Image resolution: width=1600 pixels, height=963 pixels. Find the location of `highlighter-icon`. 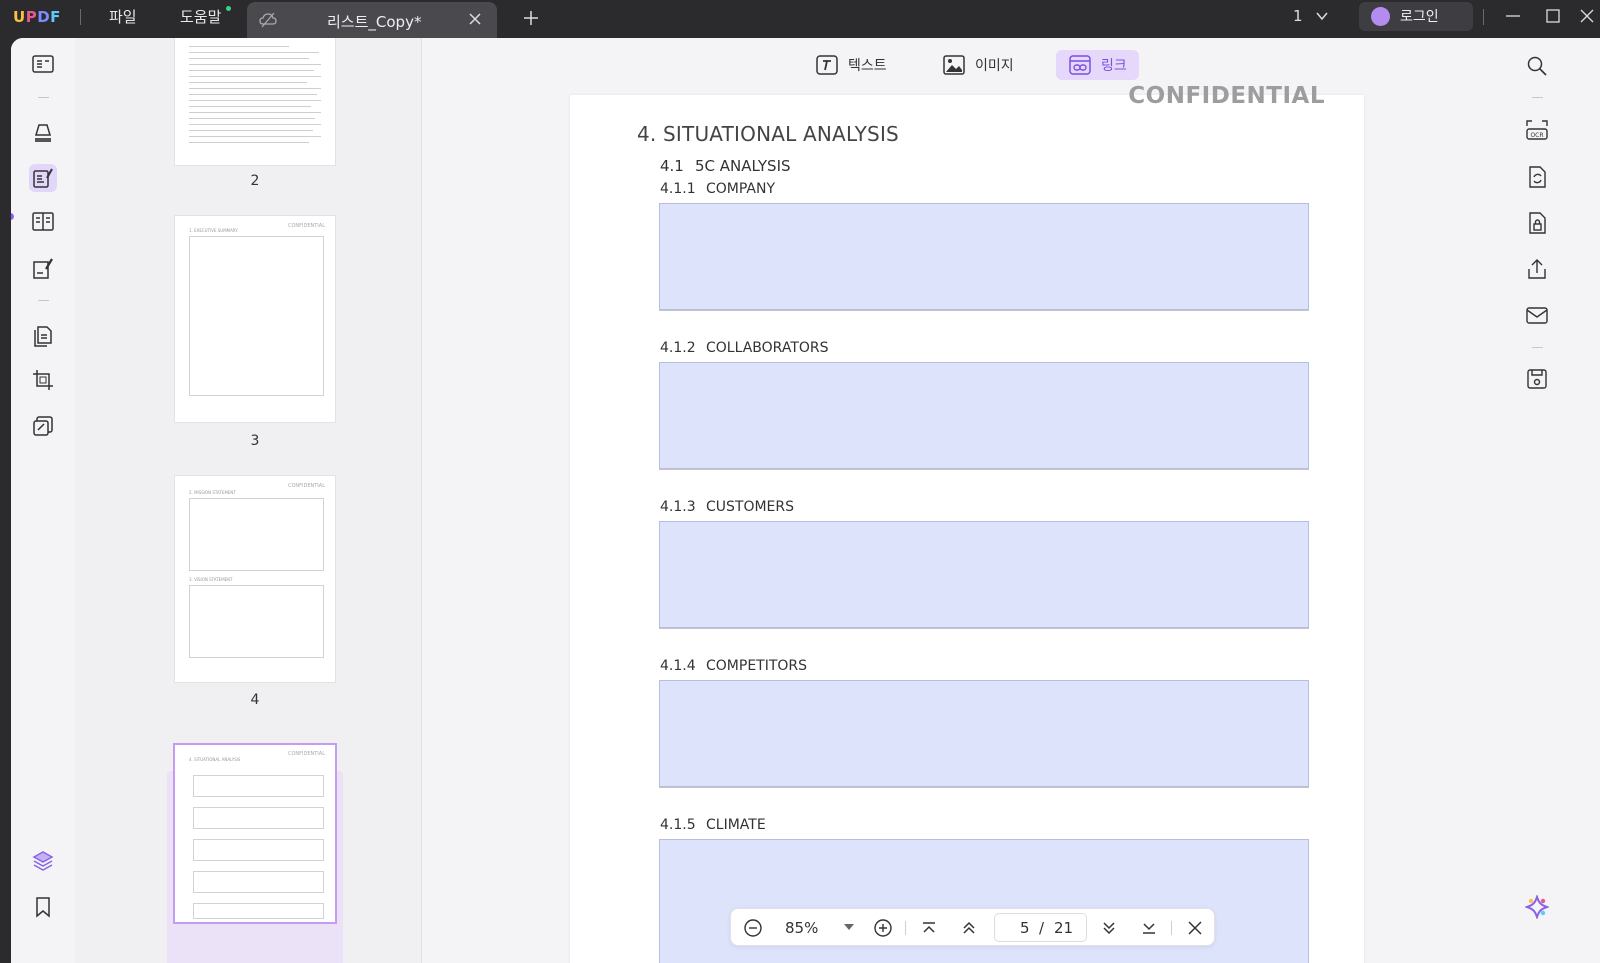

highlighter-icon is located at coordinates (43, 133).